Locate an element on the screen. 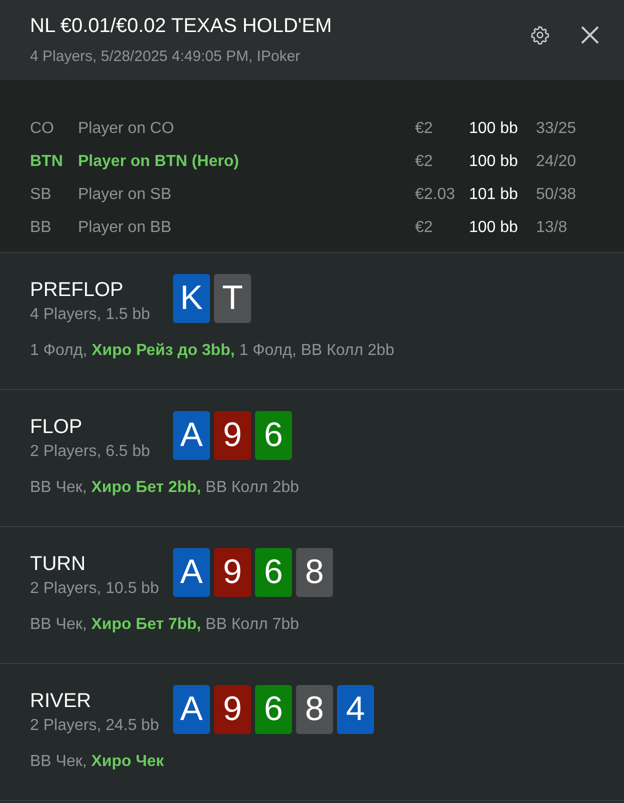 The height and width of the screenshot is (803, 624). player-position: CO is located at coordinates (42, 129).